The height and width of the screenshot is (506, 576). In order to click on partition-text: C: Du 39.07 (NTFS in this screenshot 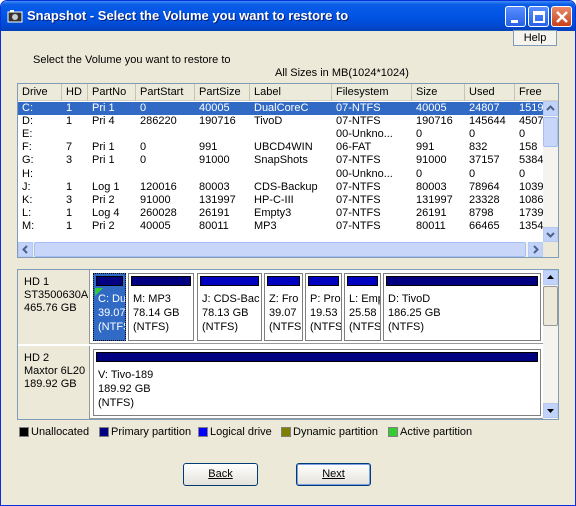, I will do `click(112, 313)`.